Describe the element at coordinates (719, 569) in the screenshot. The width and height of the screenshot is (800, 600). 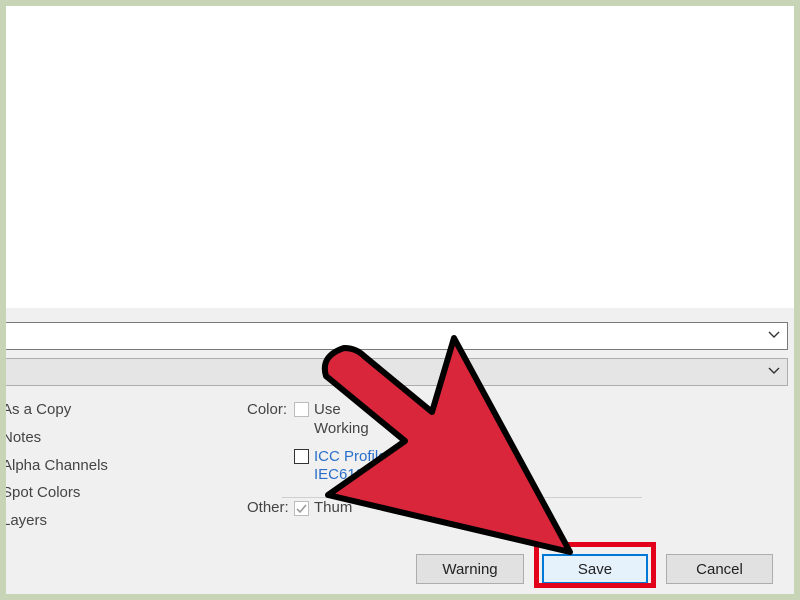
I see `cancel-button: Cancel` at that location.